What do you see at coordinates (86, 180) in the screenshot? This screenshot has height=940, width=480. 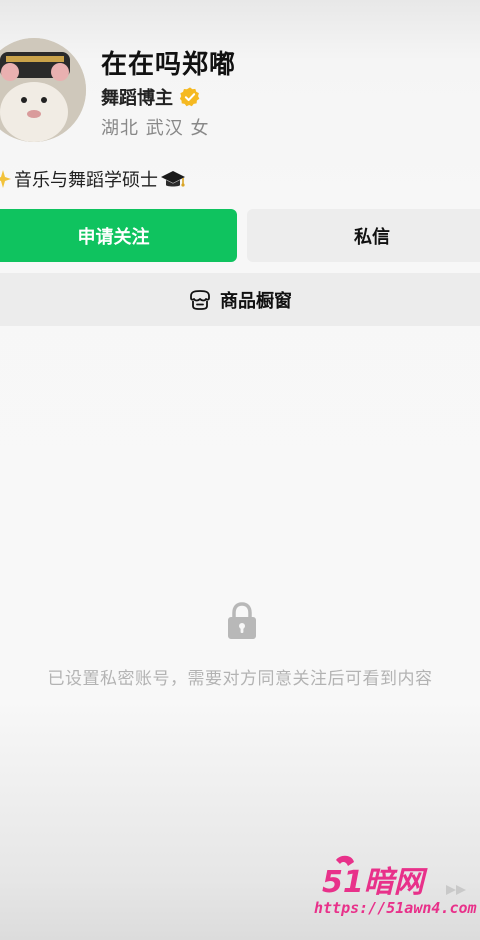 I see `bio-text: 音乐与舞蹈学硕士` at bounding box center [86, 180].